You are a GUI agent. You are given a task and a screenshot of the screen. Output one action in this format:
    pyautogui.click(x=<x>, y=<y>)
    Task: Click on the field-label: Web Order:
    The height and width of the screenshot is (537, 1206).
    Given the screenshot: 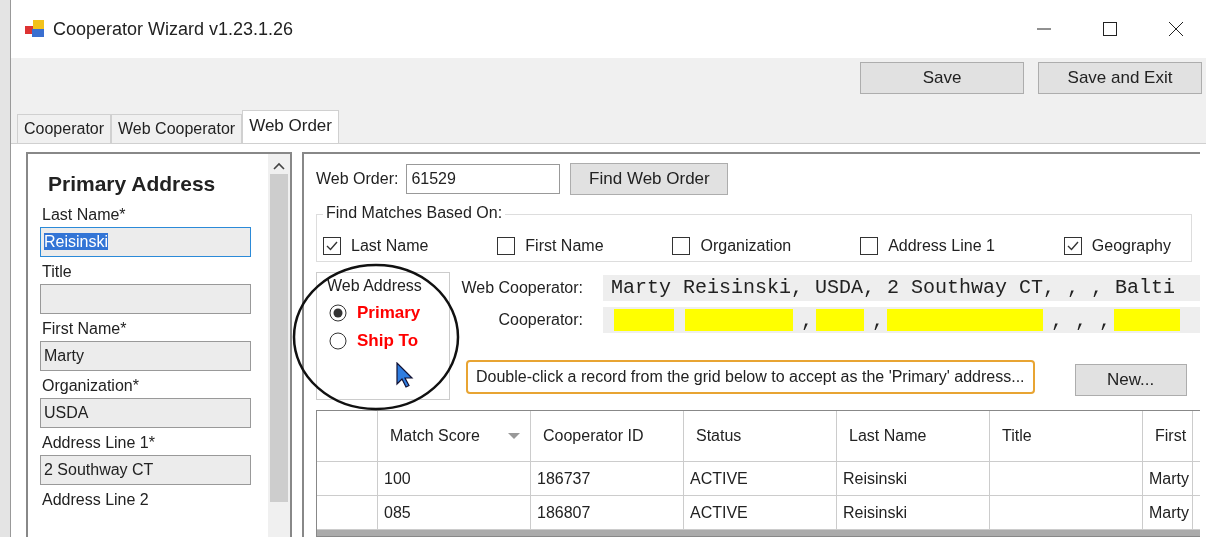 What is the action you would take?
    pyautogui.click(x=357, y=179)
    